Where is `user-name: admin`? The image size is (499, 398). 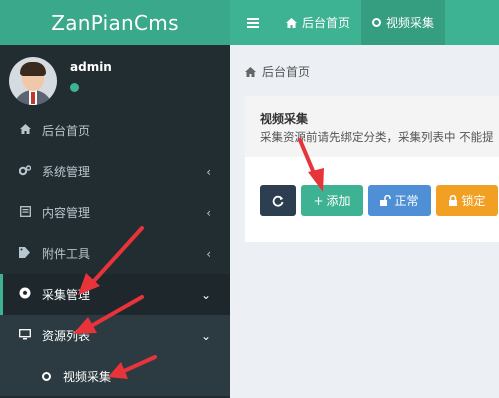 user-name: admin is located at coordinates (91, 67).